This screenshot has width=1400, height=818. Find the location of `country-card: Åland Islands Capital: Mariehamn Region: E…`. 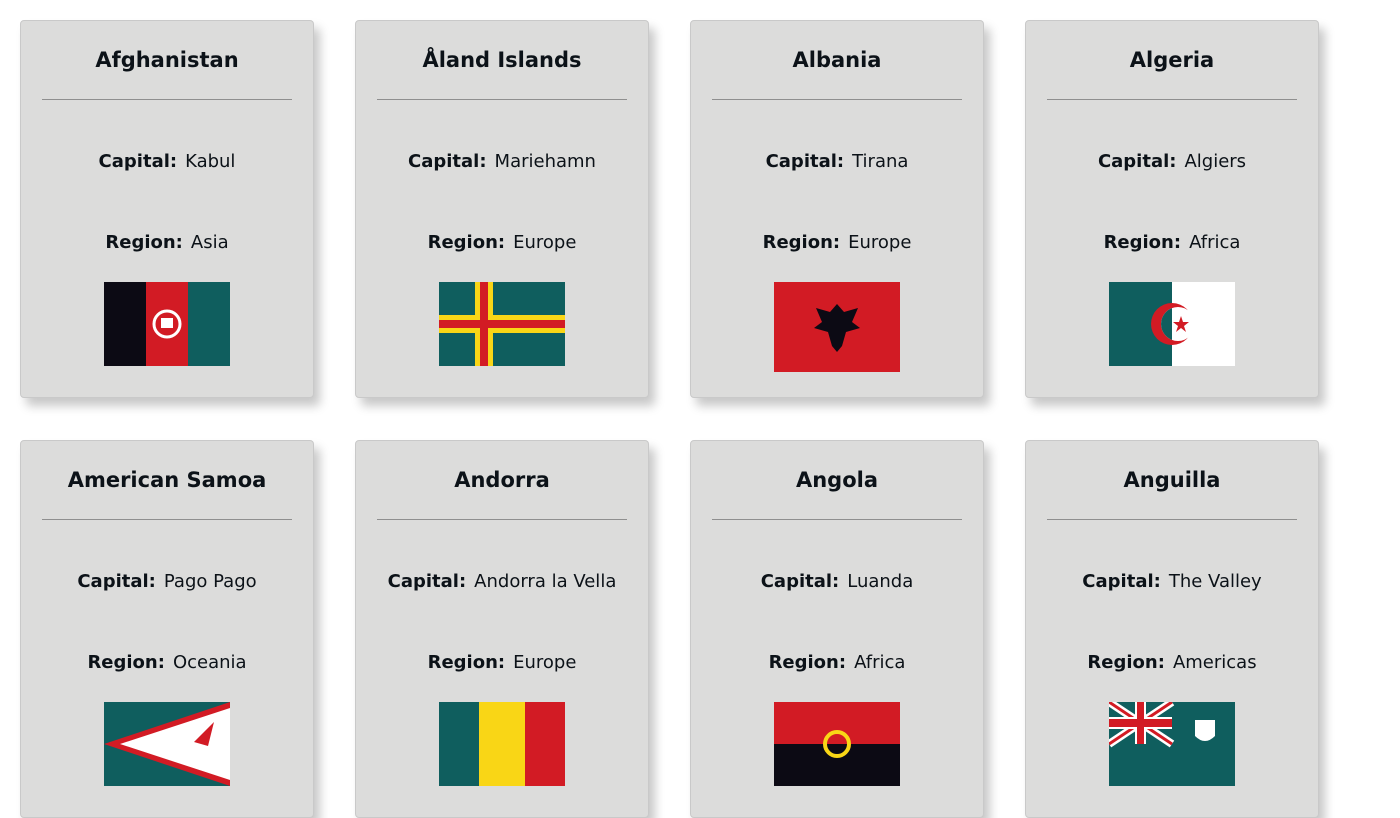

country-card: Åland Islands Capital: Mariehamn Region: E… is located at coordinates (502, 209).